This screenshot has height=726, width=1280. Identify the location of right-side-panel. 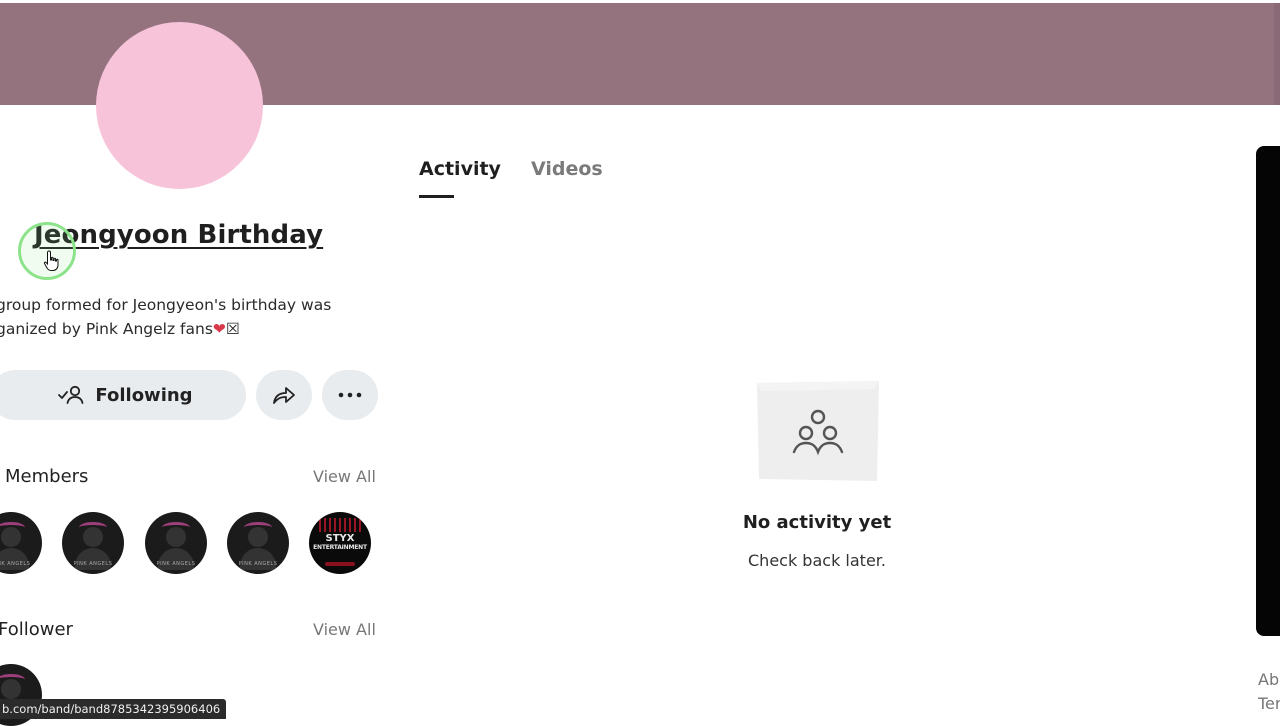
(1268, 391).